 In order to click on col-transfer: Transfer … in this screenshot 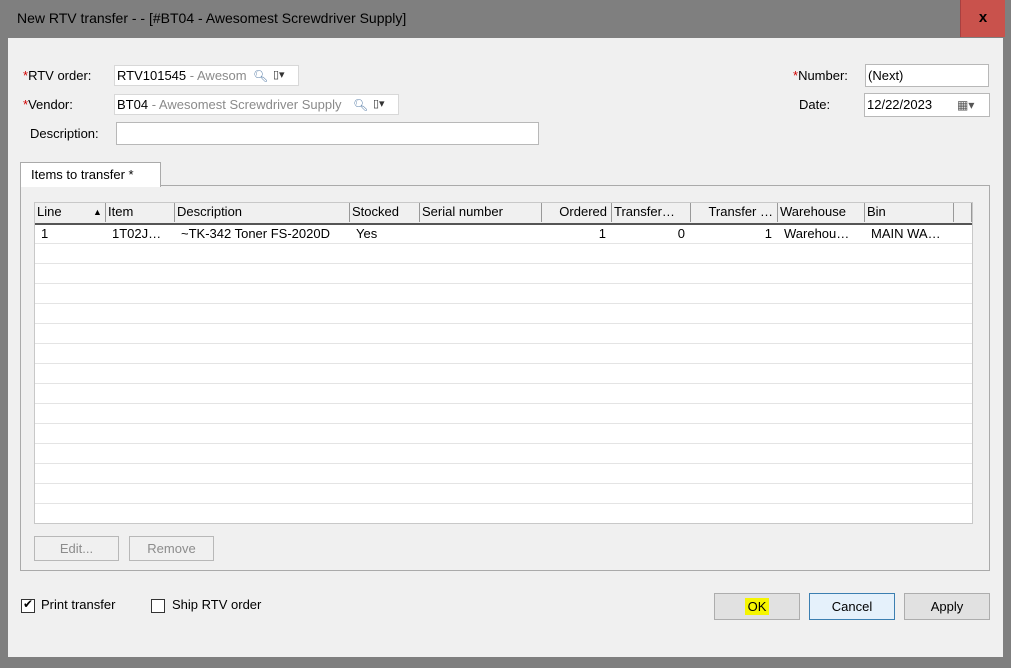, I will do `click(734, 212)`.